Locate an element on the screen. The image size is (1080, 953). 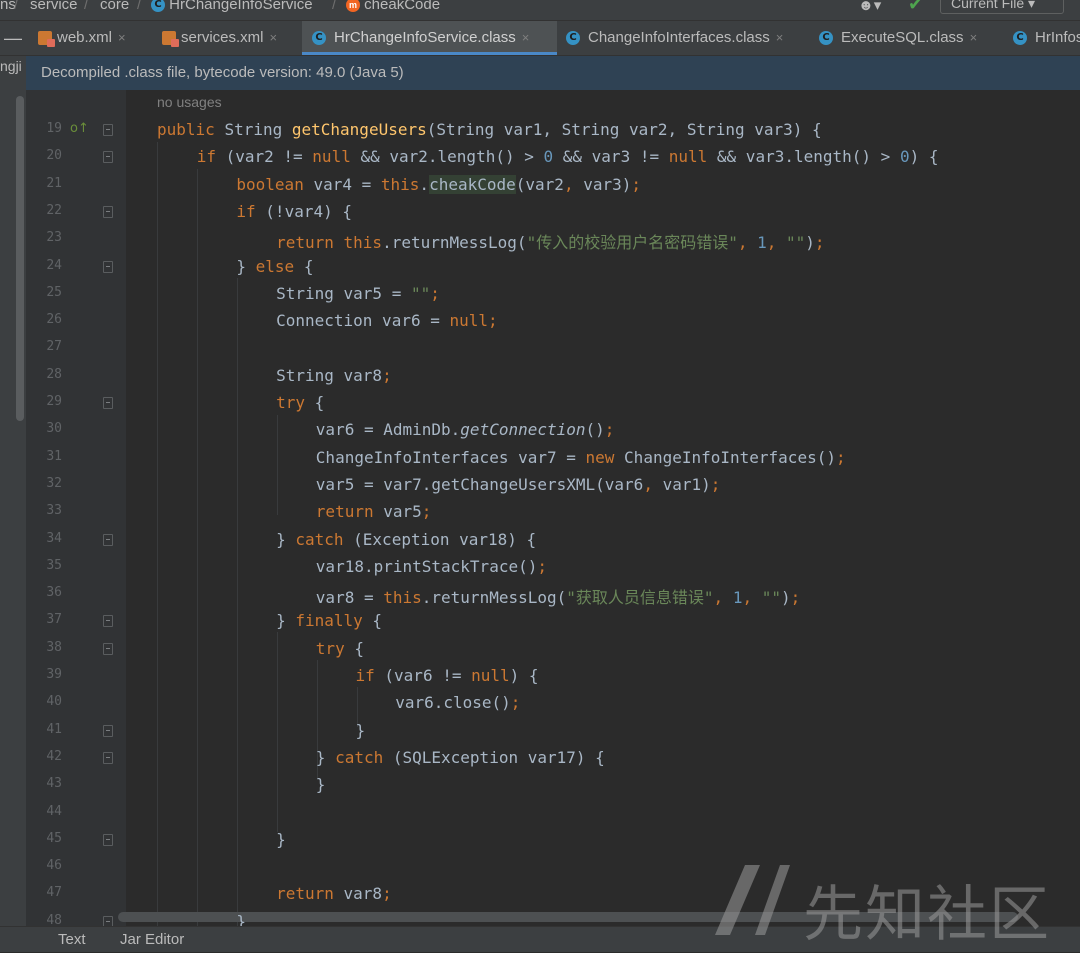
project-panel-scrollbar is located at coordinates (20, 258).